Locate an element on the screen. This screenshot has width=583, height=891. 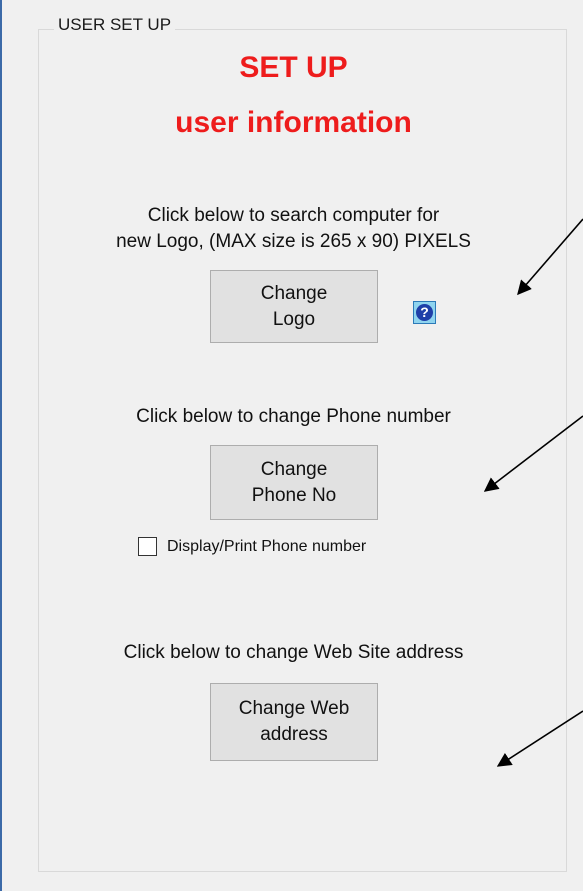
annotation-arrows is located at coordinates (533, 492).